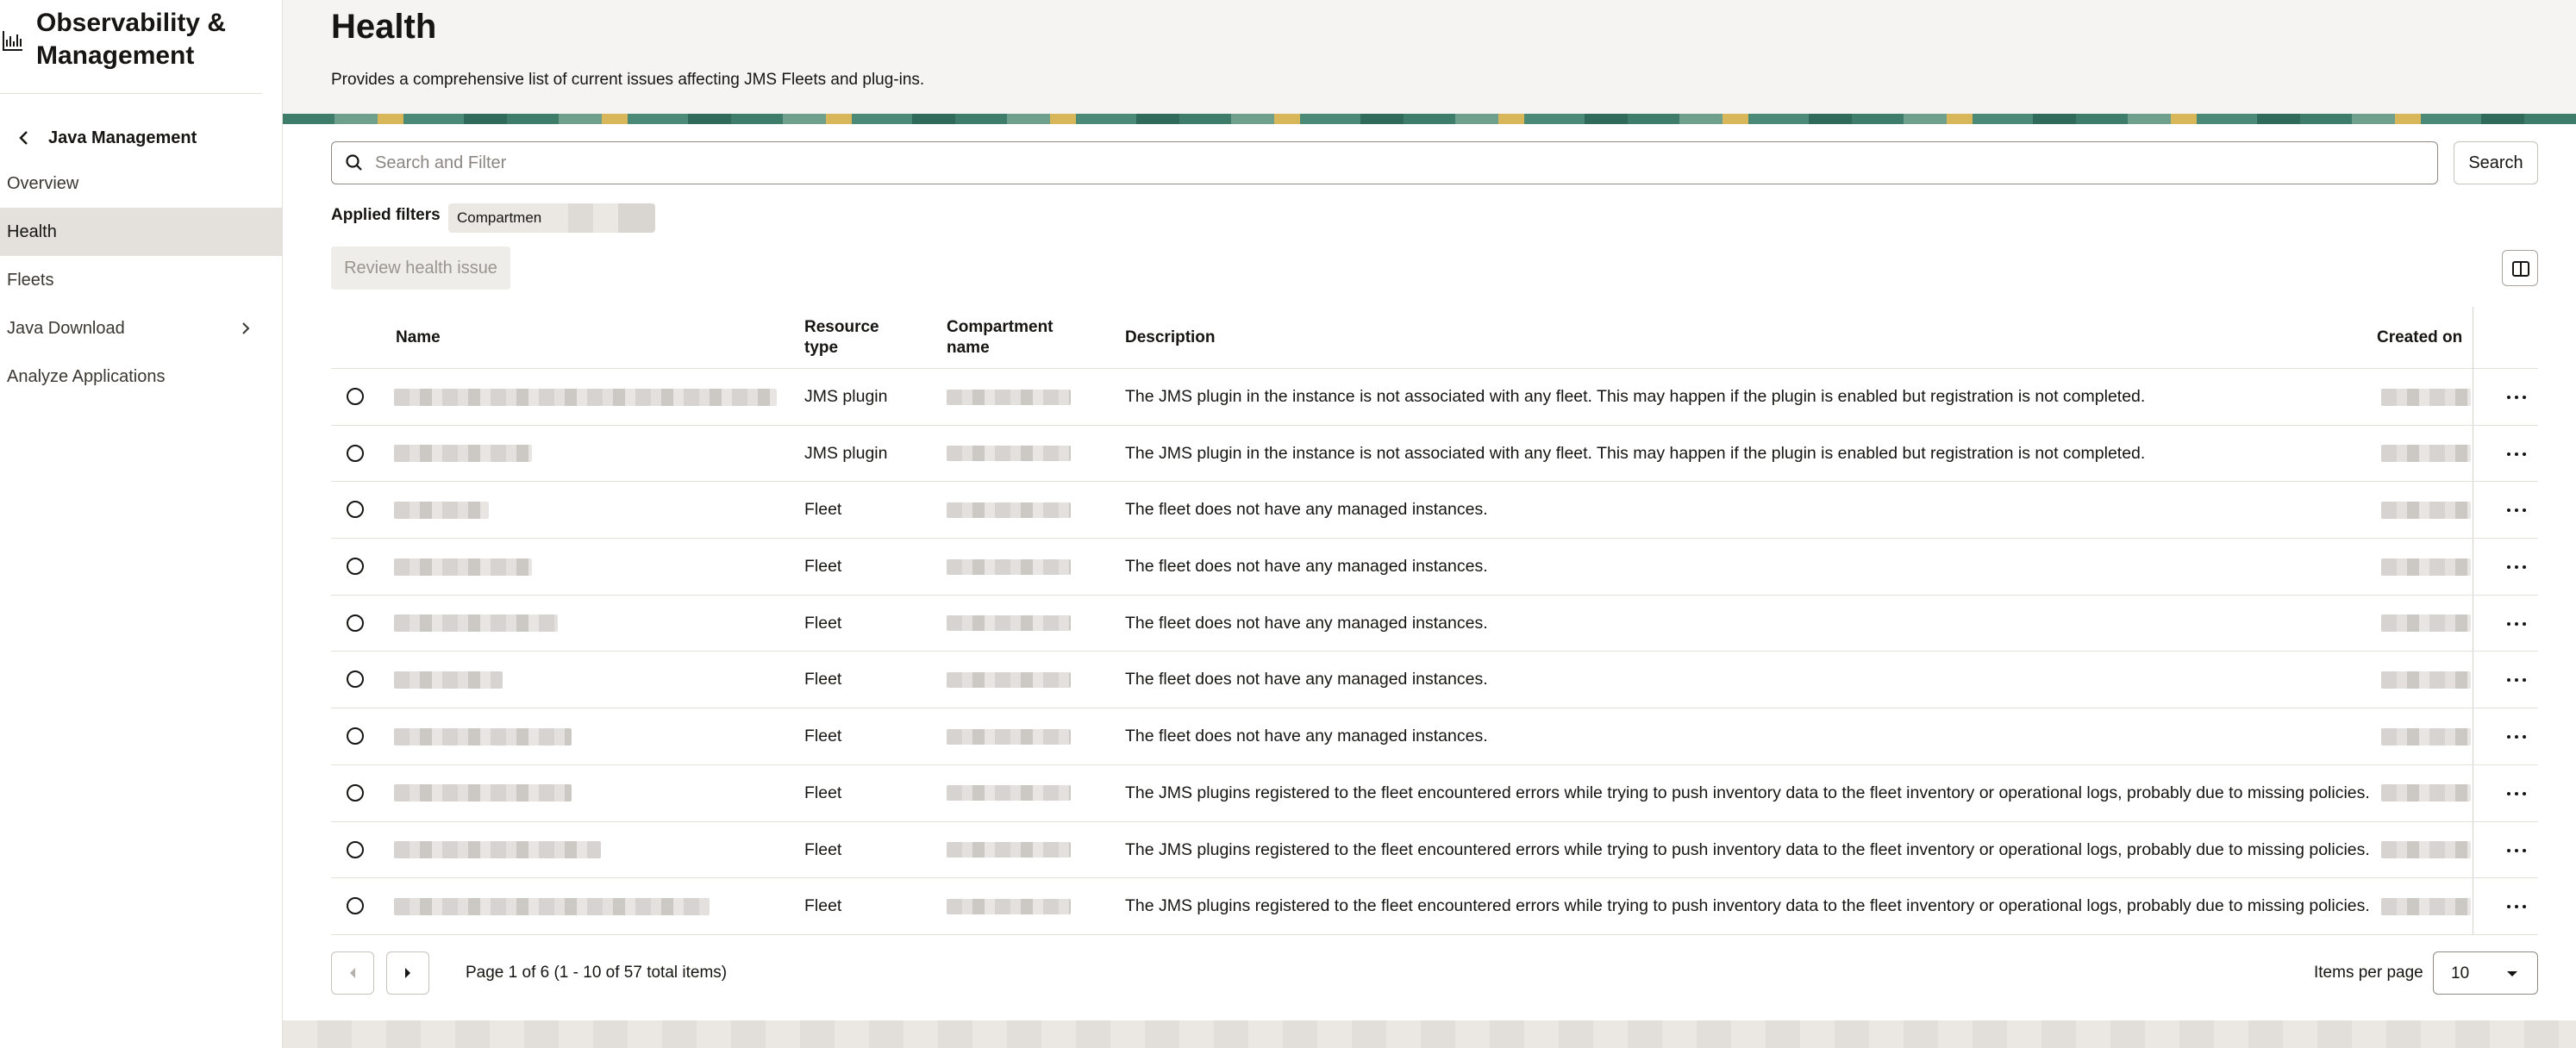 This screenshot has width=2576, height=1048. I want to click on search-input, so click(1401, 162).